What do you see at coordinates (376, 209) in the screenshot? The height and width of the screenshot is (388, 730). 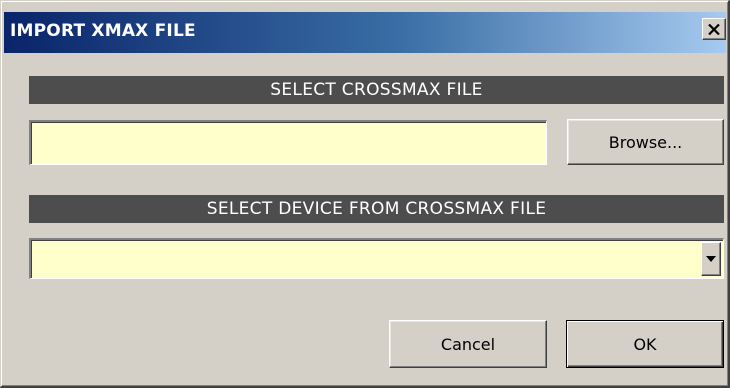 I see `select-device-header: SELECT DEVICE FROM CROSSMAX FILE` at bounding box center [376, 209].